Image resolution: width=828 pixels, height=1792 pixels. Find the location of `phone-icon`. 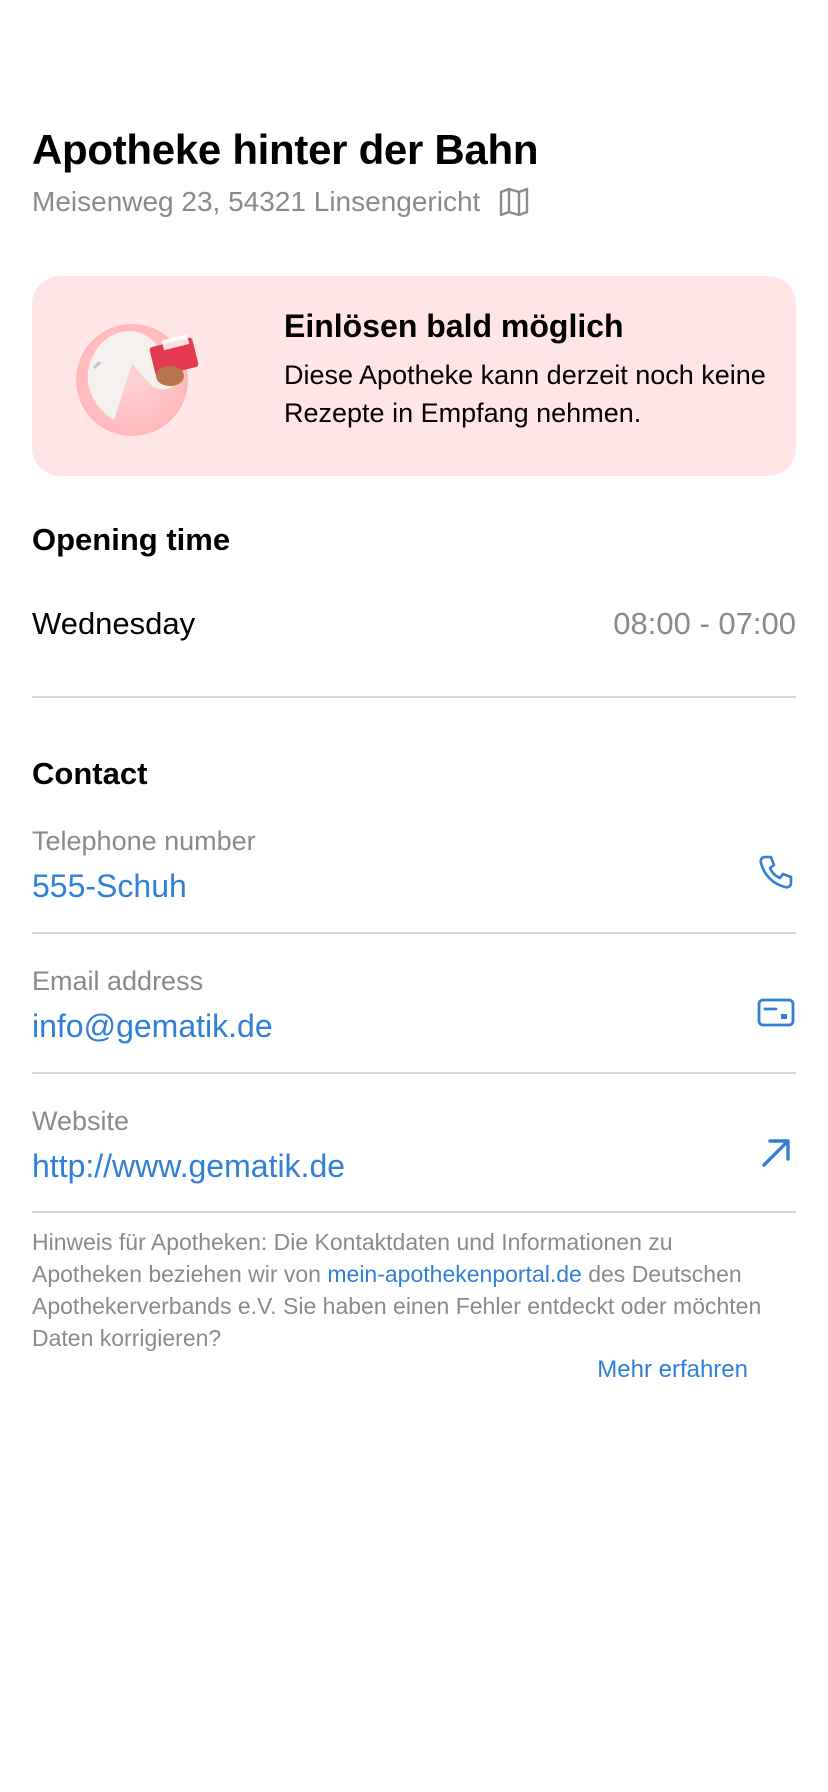

phone-icon is located at coordinates (776, 872).